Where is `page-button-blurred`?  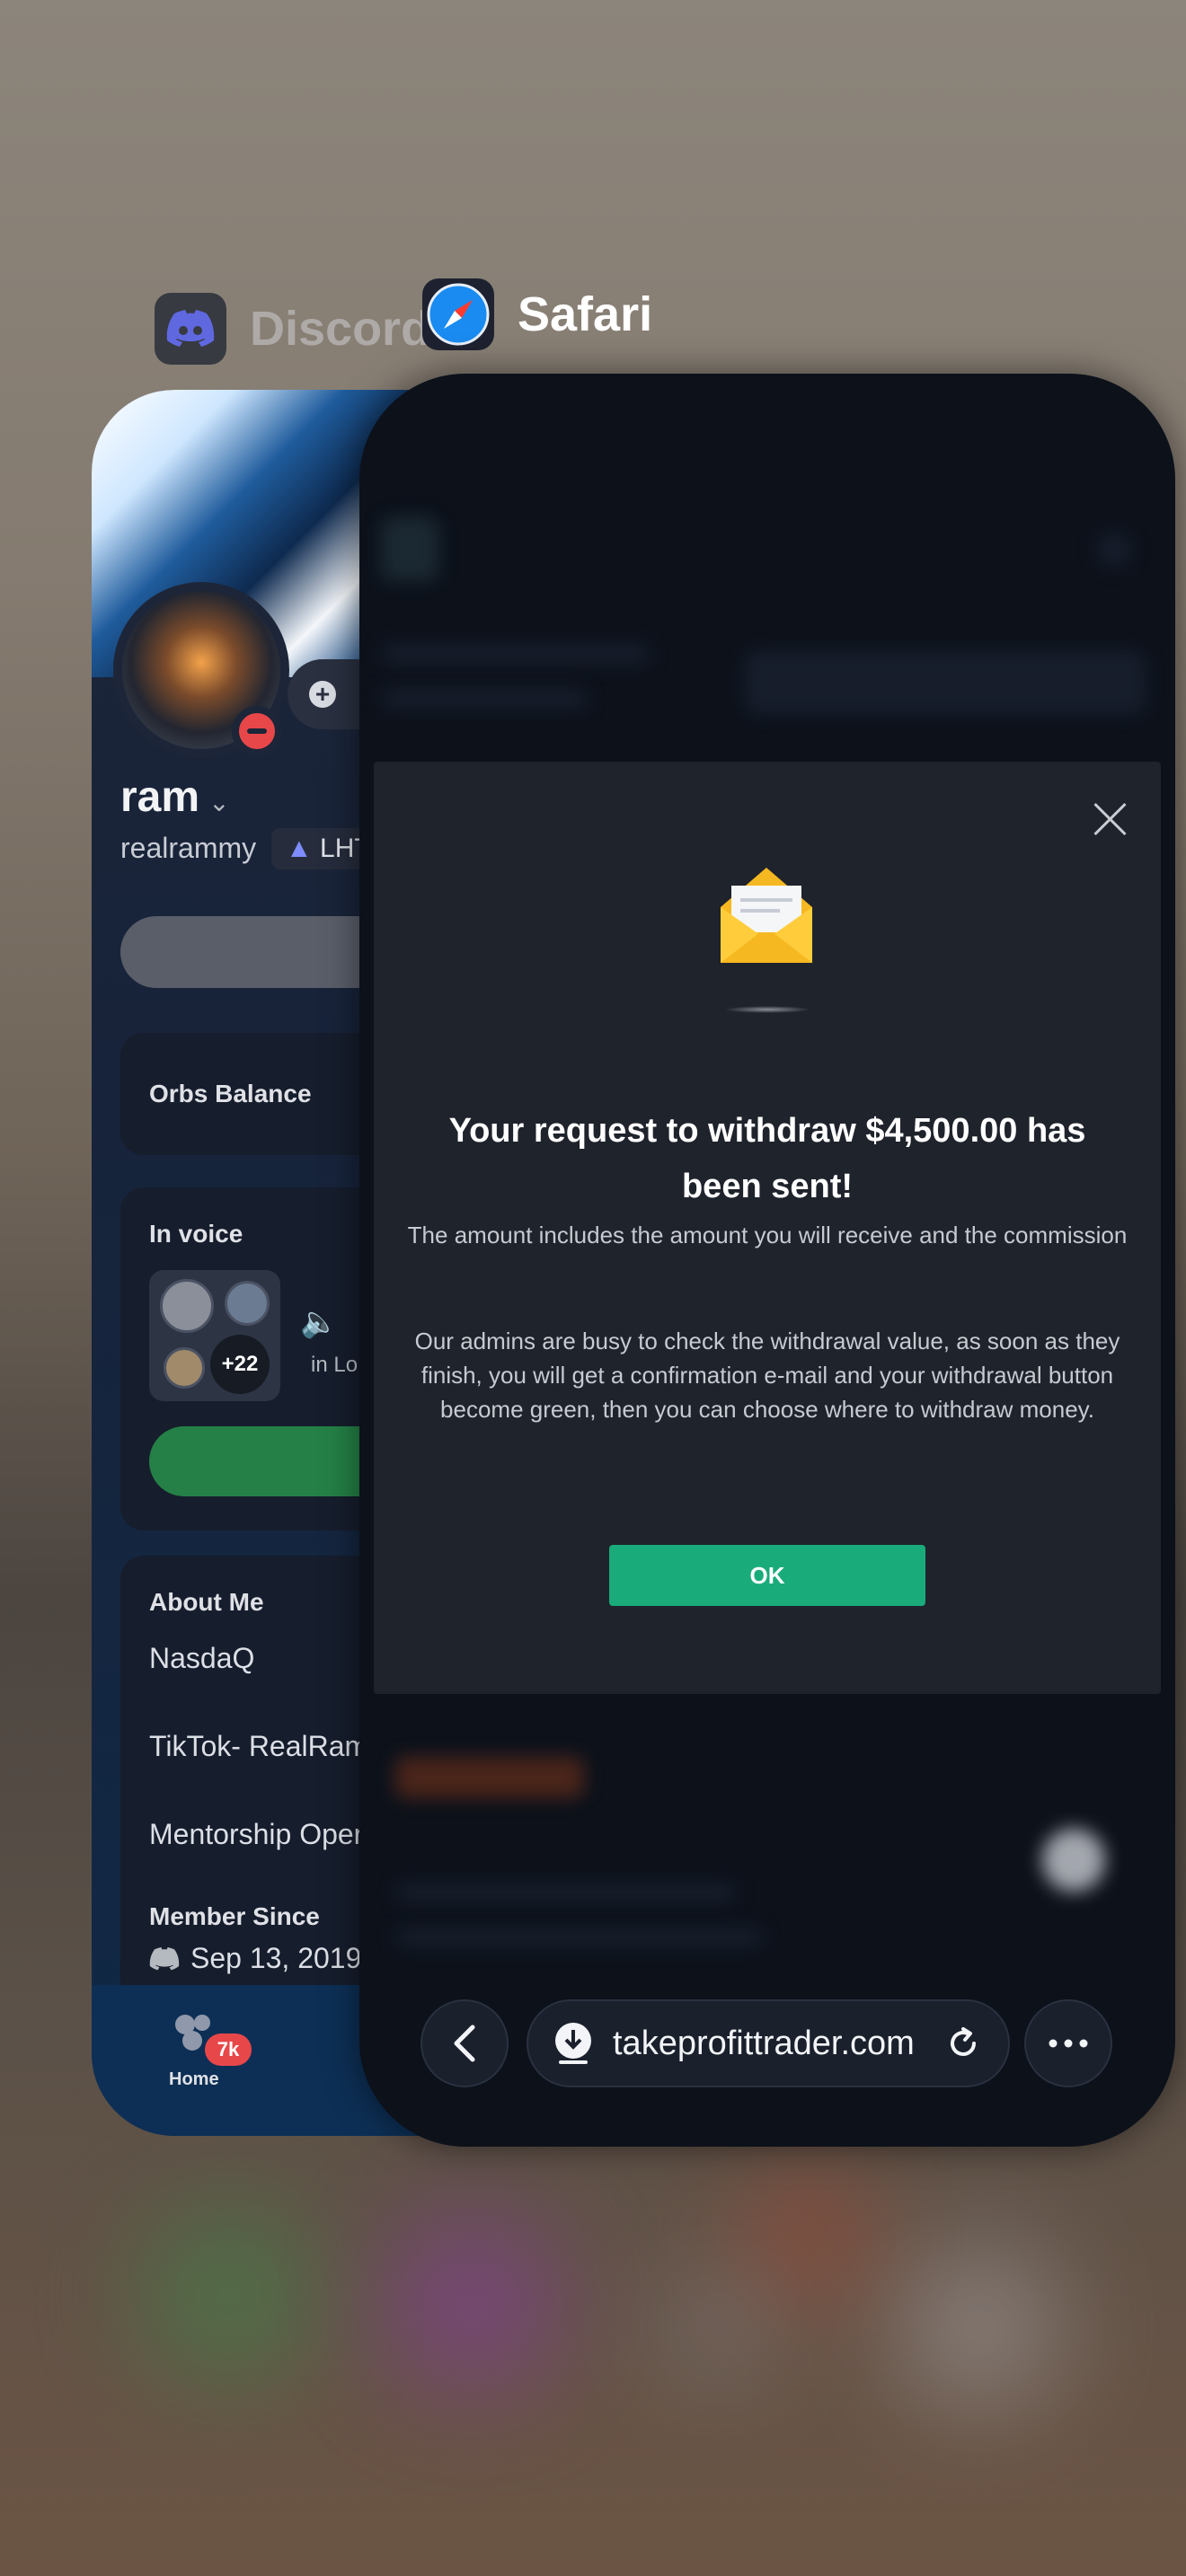 page-button-blurred is located at coordinates (945, 682).